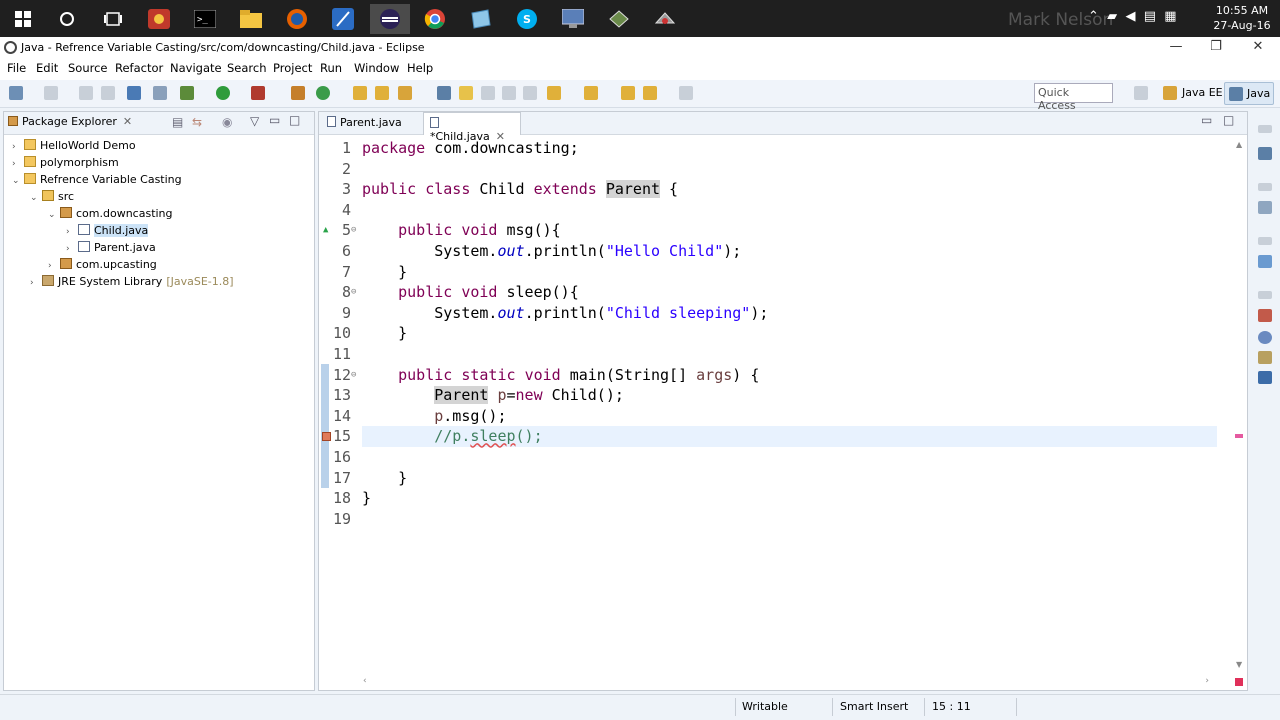 The width and height of the screenshot is (1280, 720). Describe the element at coordinates (254, 121) in the screenshot. I see `view-menu-icon: ▽` at that location.